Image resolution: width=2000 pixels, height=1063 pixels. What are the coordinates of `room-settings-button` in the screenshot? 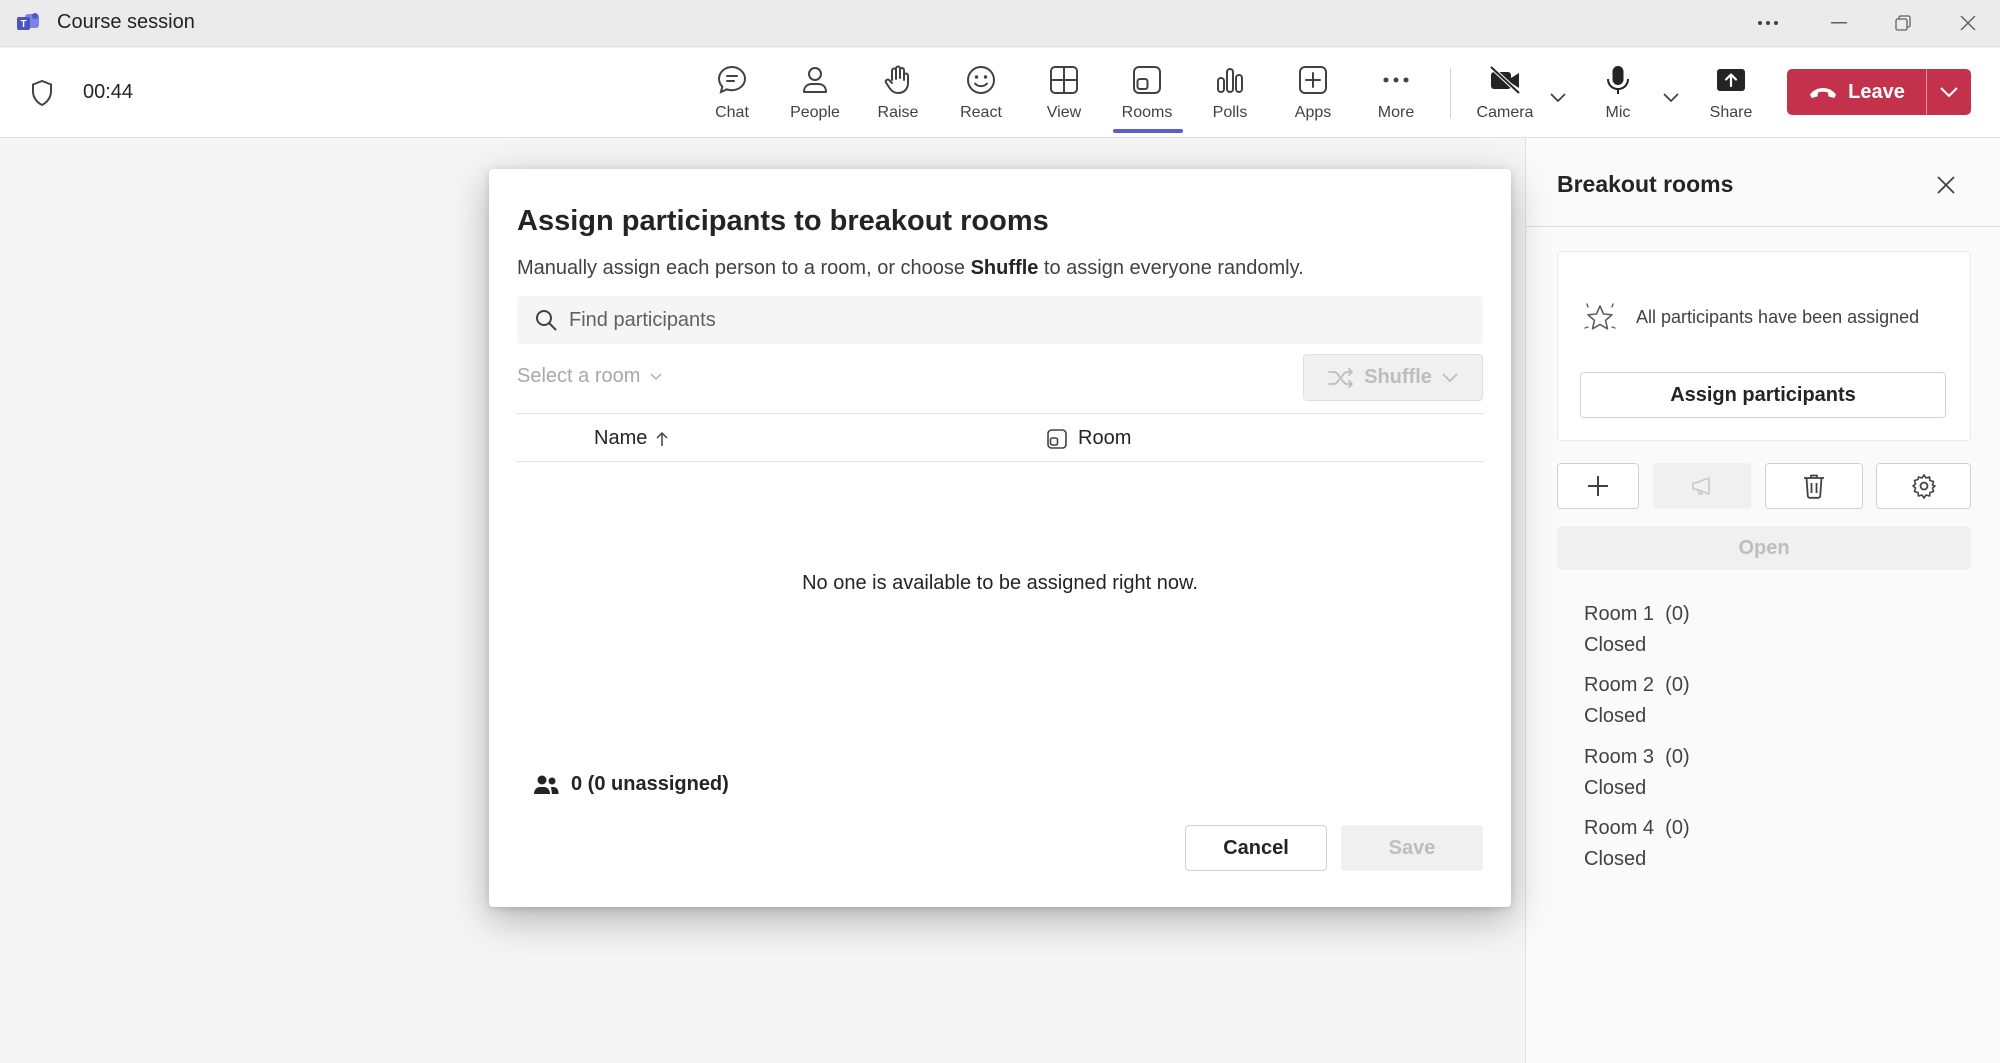 It's located at (1923, 486).